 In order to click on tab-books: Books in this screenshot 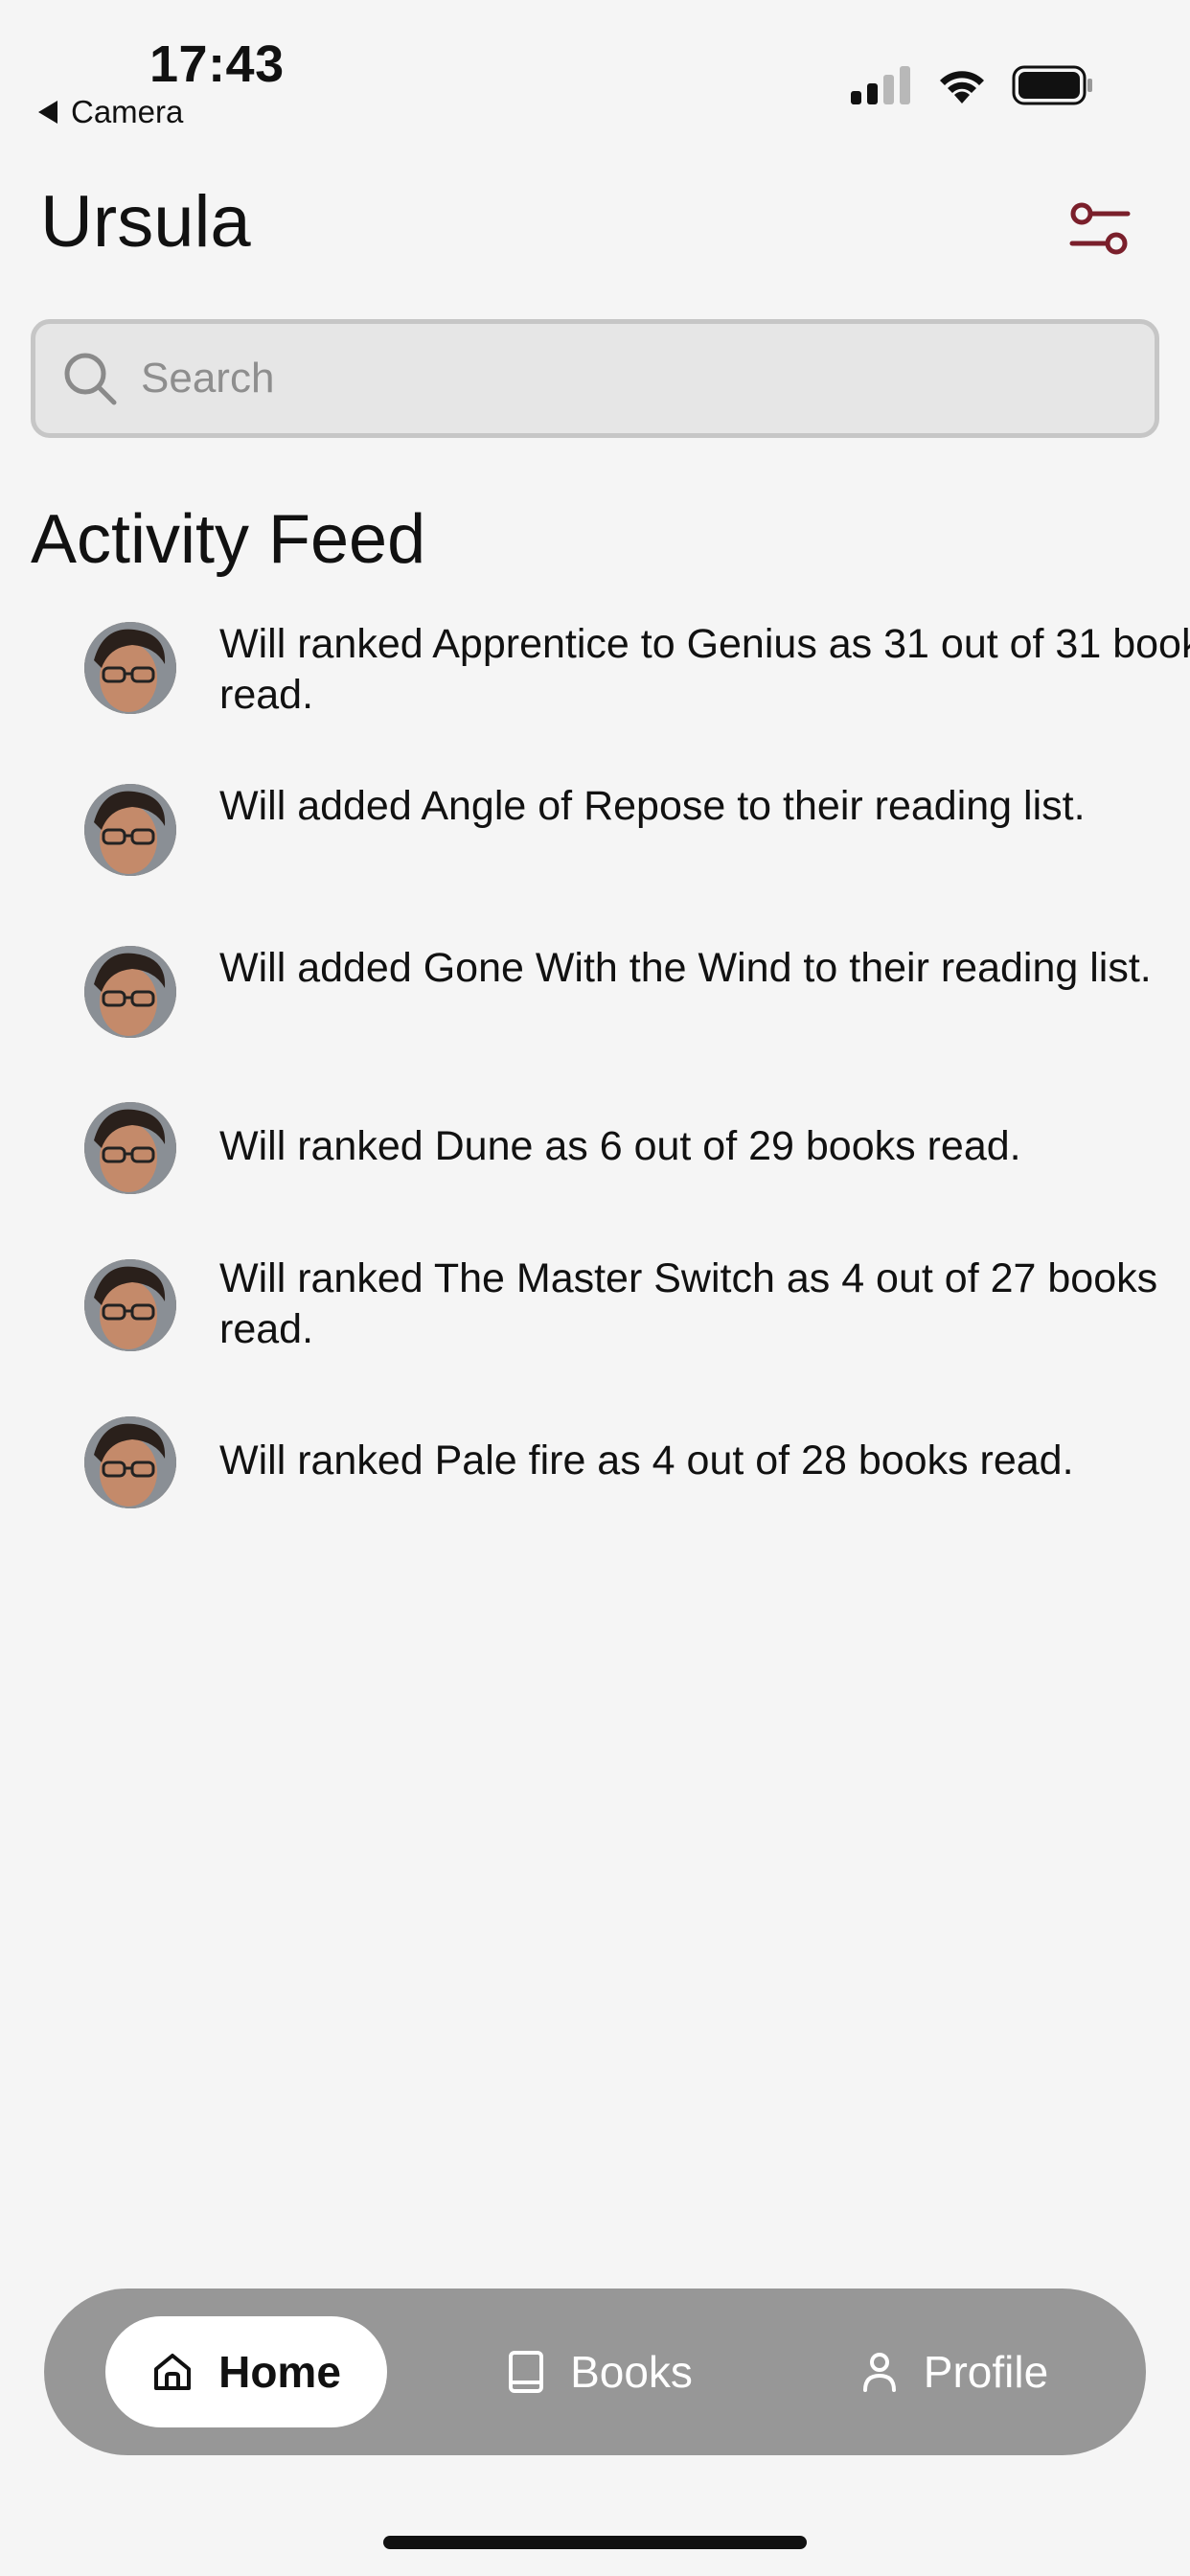, I will do `click(600, 2371)`.